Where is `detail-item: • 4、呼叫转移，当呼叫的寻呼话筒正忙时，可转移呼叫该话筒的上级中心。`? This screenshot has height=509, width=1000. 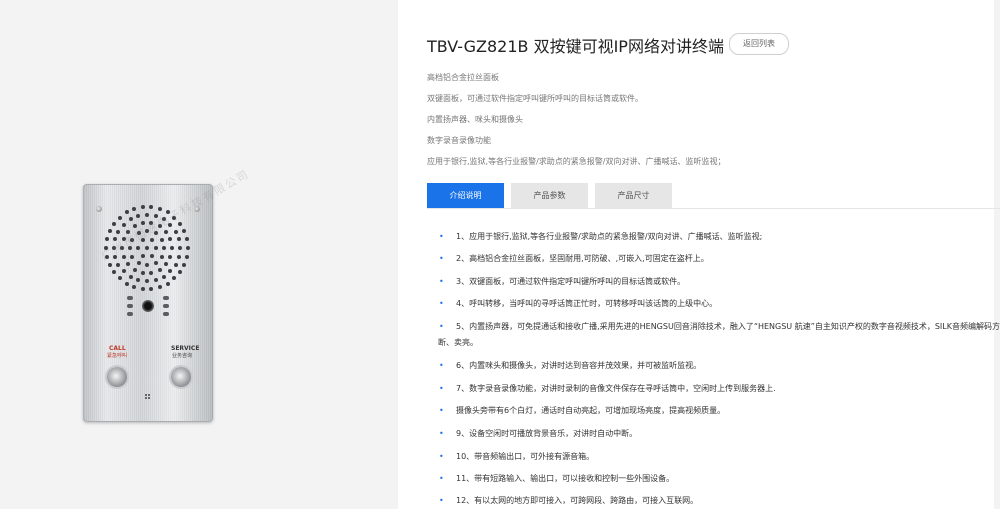
detail-item: • 4、呼叫转移，当呼叫的寻呼话筒正忙时，可转移呼叫该话筒的上级中心。 is located at coordinates (578, 303).